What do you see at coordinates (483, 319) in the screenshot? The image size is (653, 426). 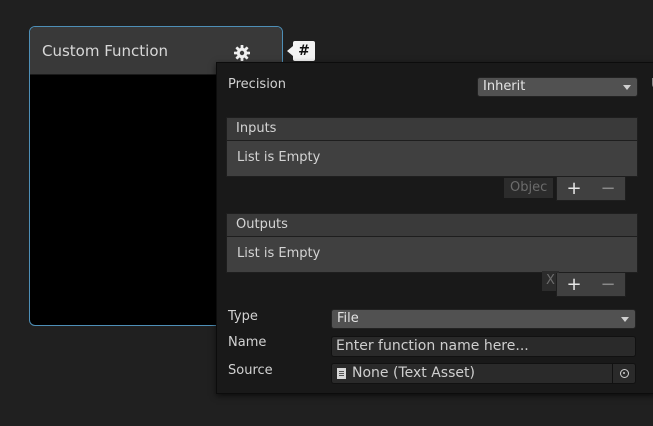 I see `type-dropdown: File` at bounding box center [483, 319].